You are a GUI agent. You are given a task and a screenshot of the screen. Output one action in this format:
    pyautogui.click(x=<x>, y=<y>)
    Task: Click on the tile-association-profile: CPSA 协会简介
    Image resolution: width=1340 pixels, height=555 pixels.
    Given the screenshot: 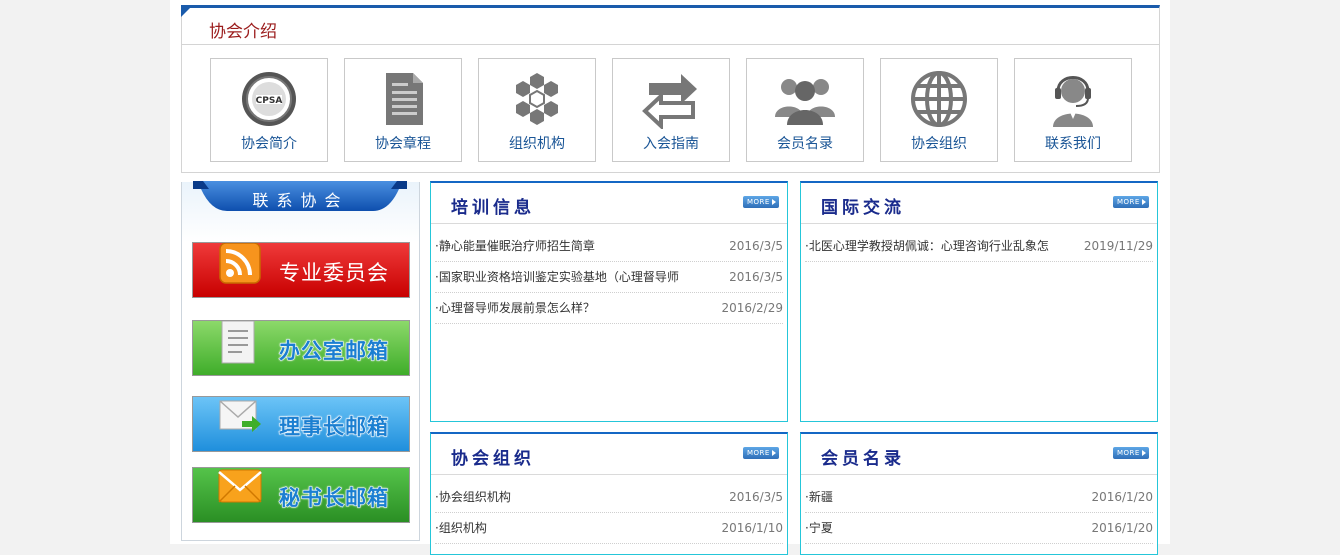 What is the action you would take?
    pyautogui.click(x=269, y=110)
    